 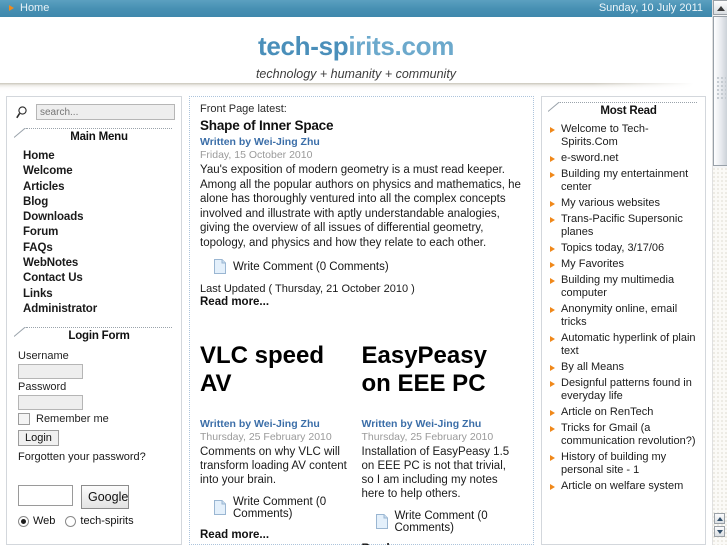 I want to click on article-title: Shape of Inner Space, so click(x=361, y=125).